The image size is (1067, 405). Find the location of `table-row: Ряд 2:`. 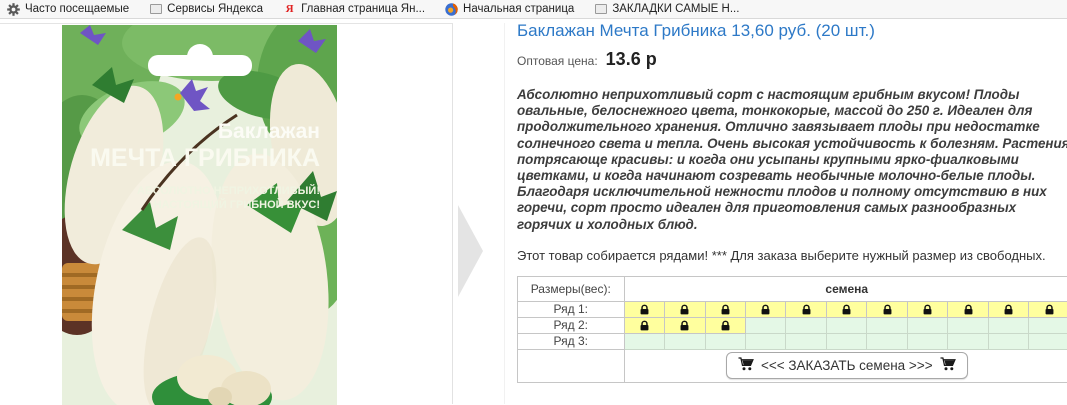

table-row: Ряд 2: is located at coordinates (792, 325).